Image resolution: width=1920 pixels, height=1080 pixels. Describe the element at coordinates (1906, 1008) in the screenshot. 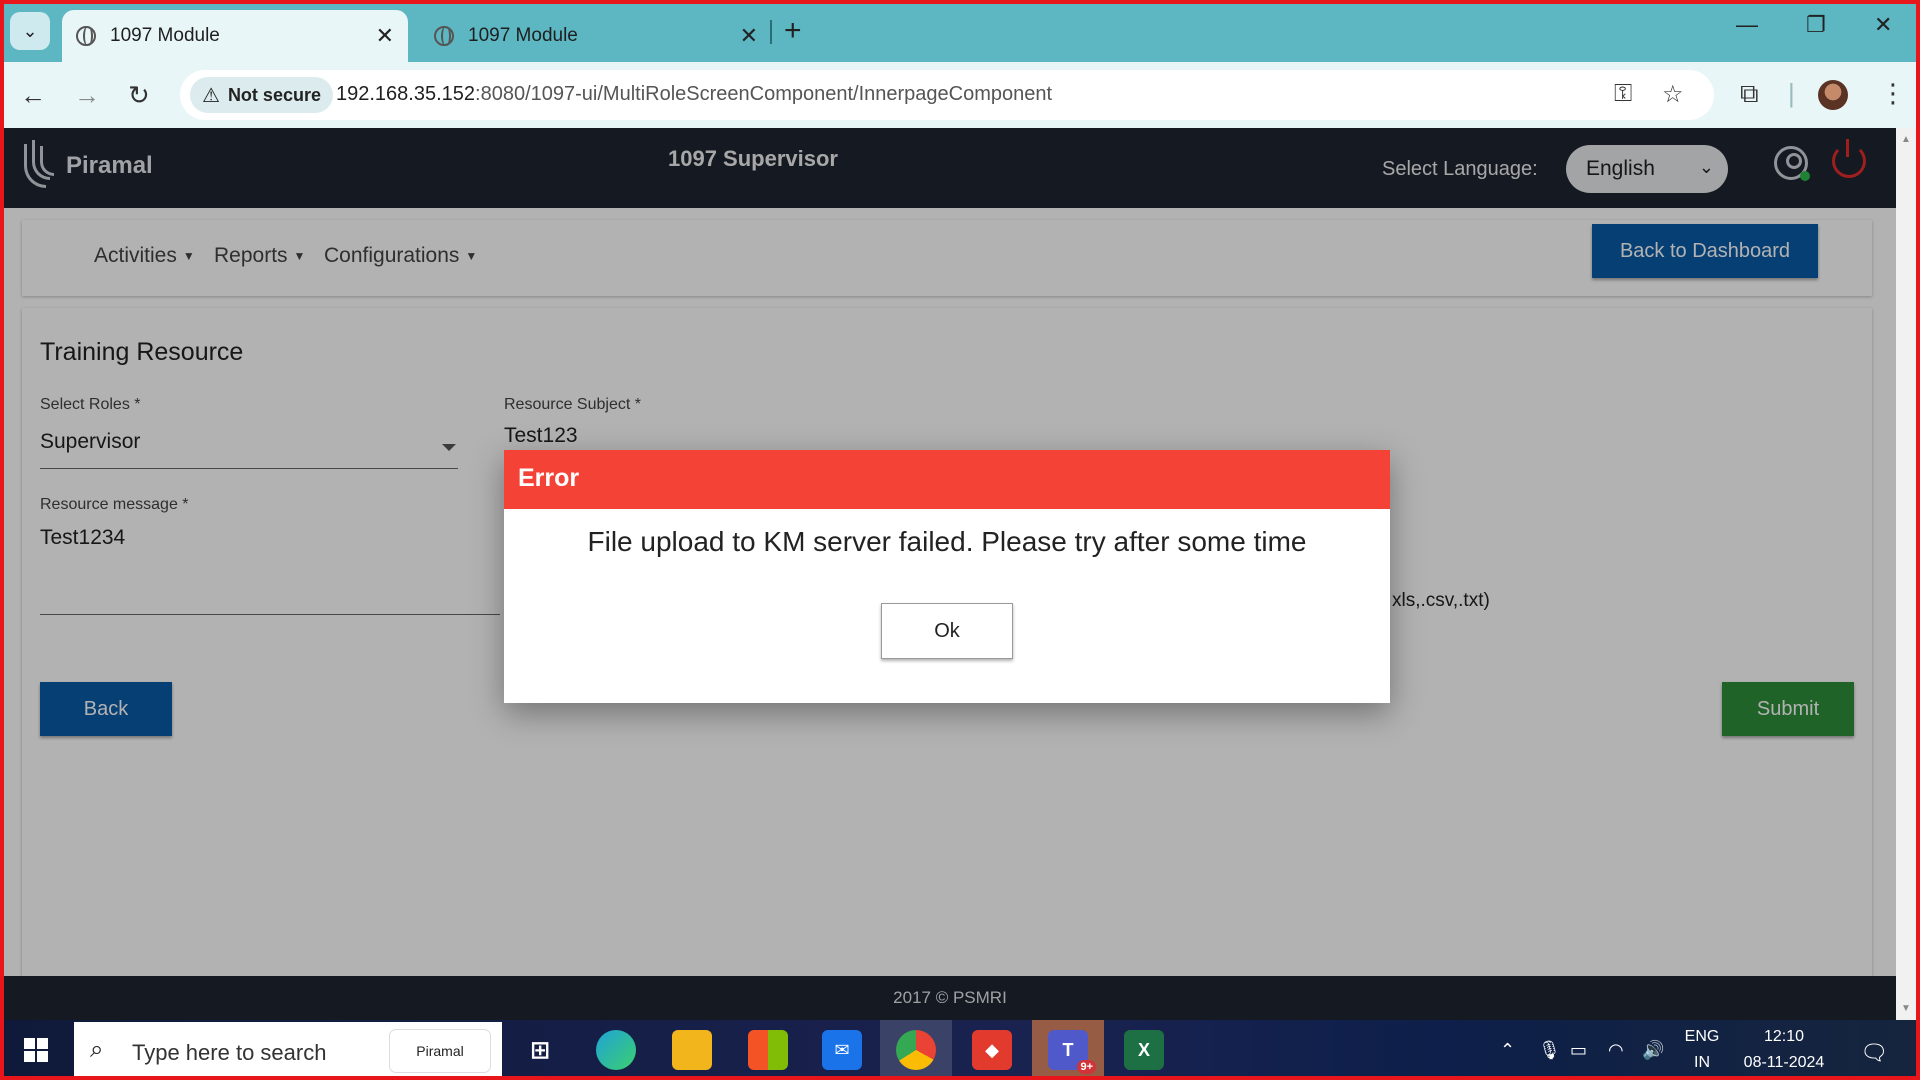

I see `scroll-down-icon: ▼` at that location.